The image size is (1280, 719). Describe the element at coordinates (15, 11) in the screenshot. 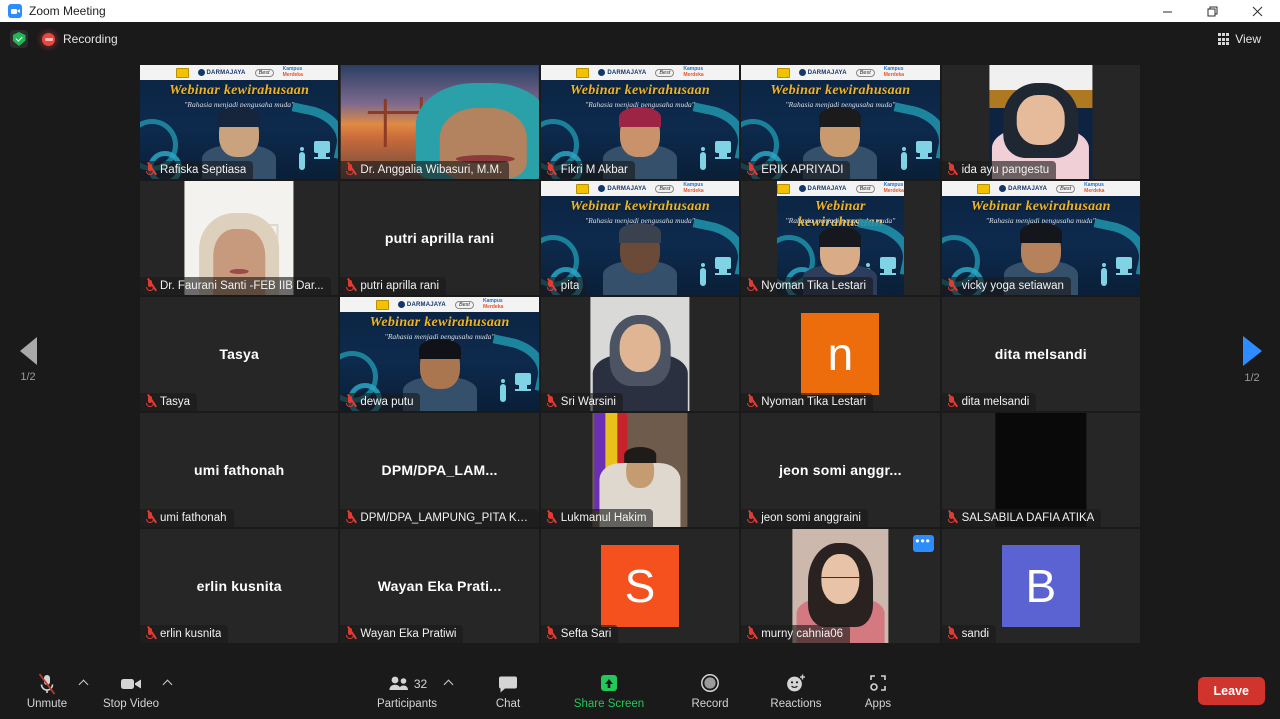

I see `zoom-video-icon` at that location.